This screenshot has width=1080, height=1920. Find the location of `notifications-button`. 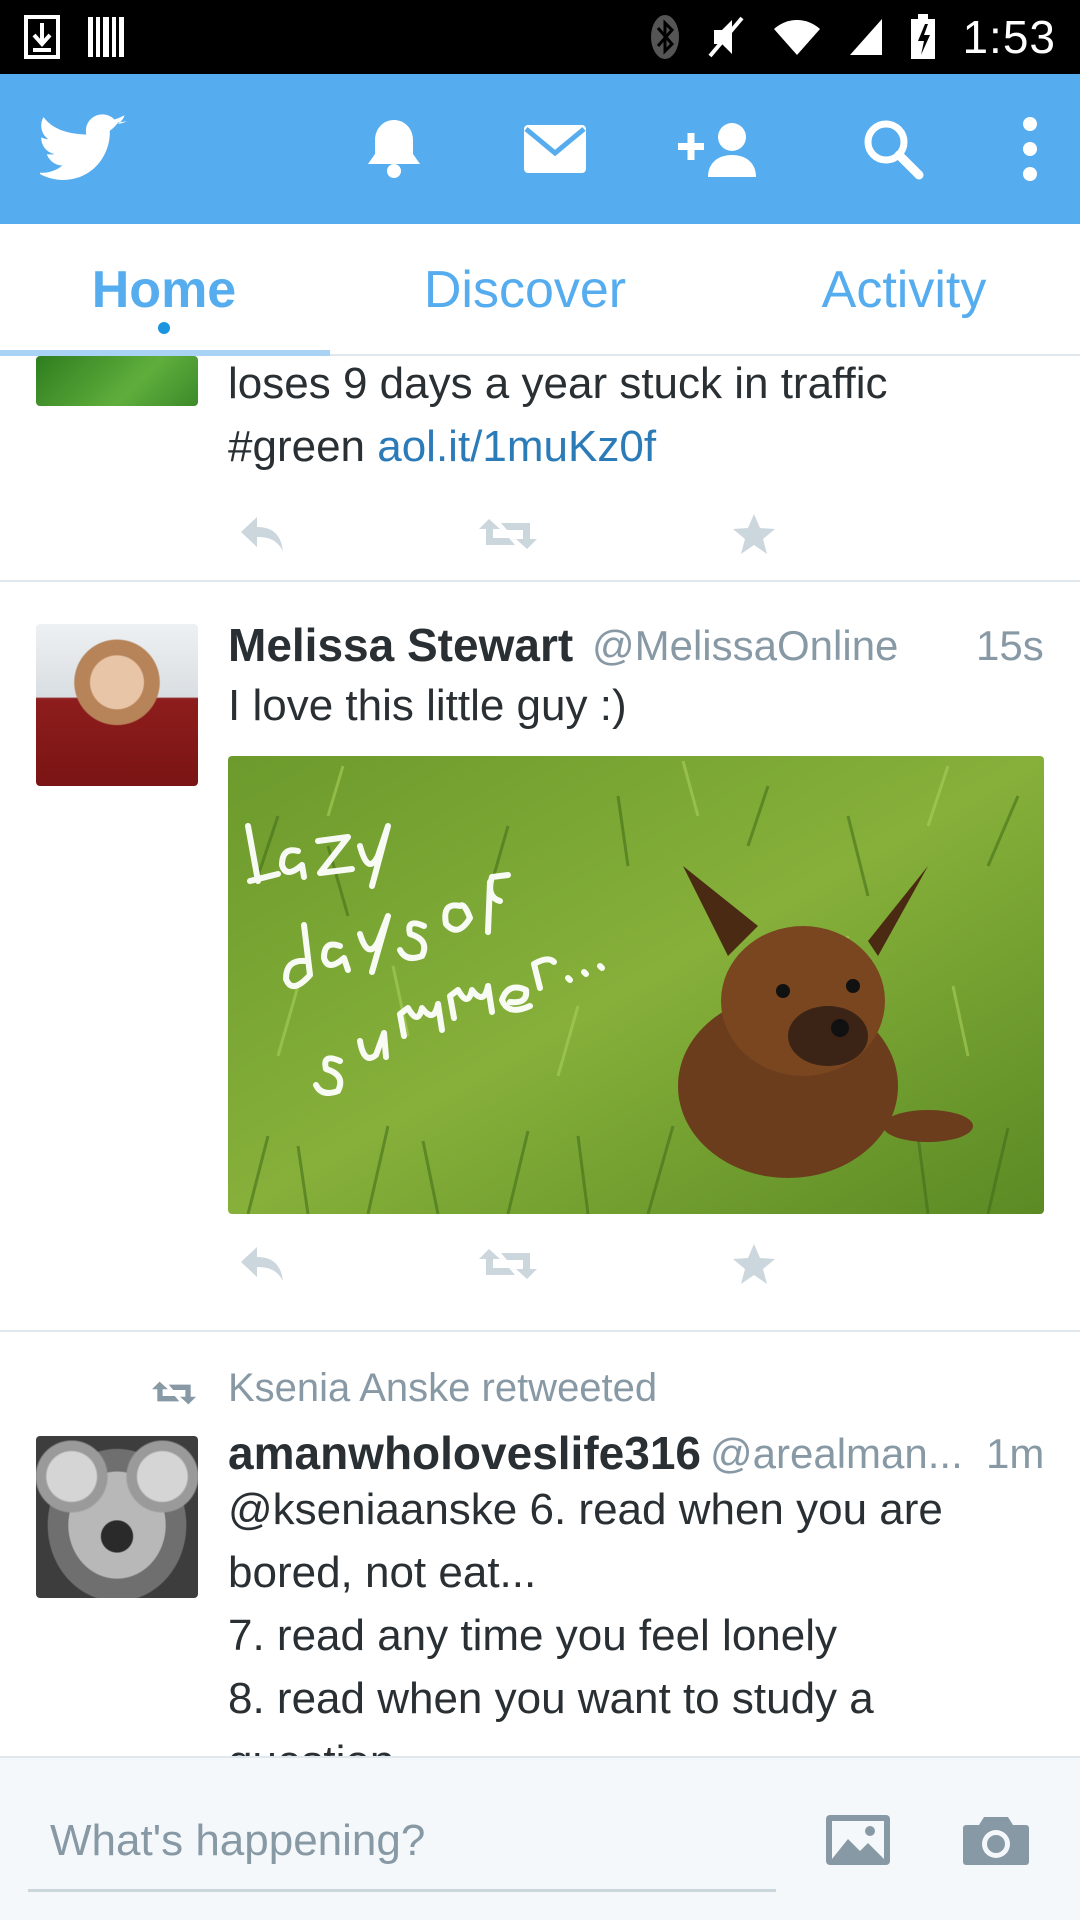

notifications-button is located at coordinates (394, 149).